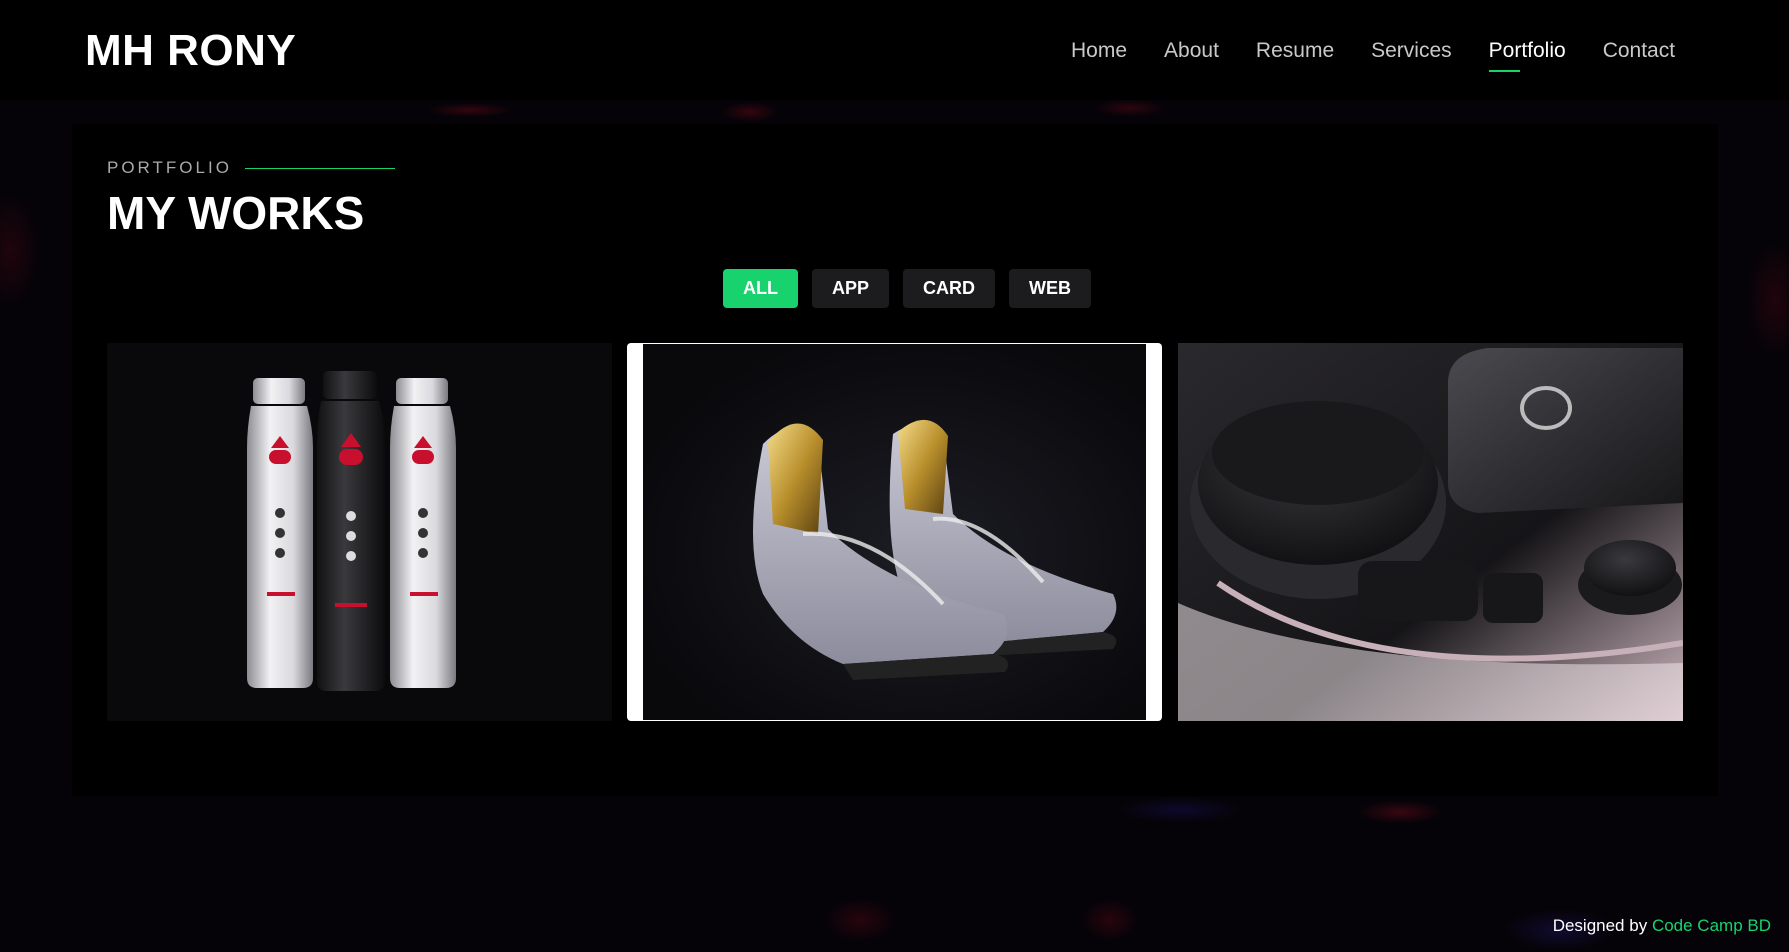 The width and height of the screenshot is (1789, 952). I want to click on filter-all-button: ALL, so click(760, 288).